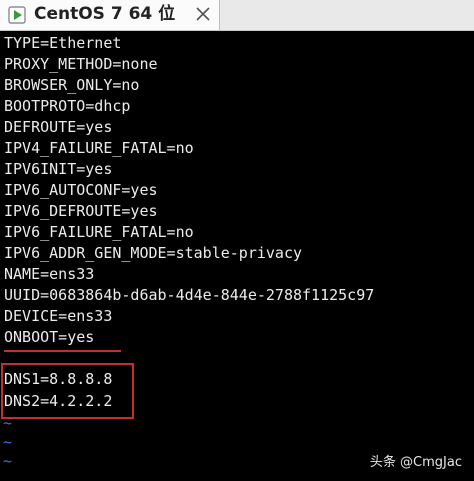 The width and height of the screenshot is (474, 481). I want to click on config-line: BOOTPROTO=dhcp, so click(67, 106).